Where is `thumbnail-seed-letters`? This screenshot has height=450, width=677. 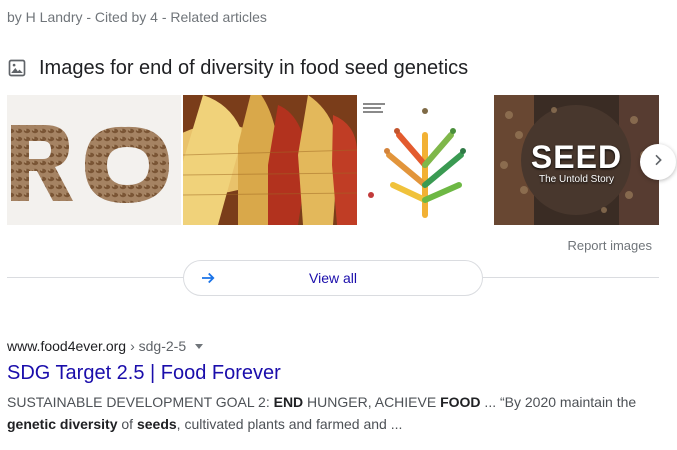
thumbnail-seed-letters is located at coordinates (94, 160).